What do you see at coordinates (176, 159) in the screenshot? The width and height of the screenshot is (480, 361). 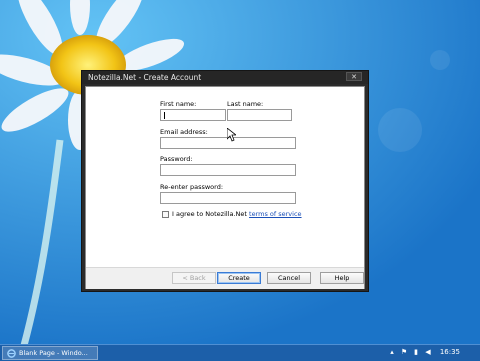 I see `password-label: Password:` at bounding box center [176, 159].